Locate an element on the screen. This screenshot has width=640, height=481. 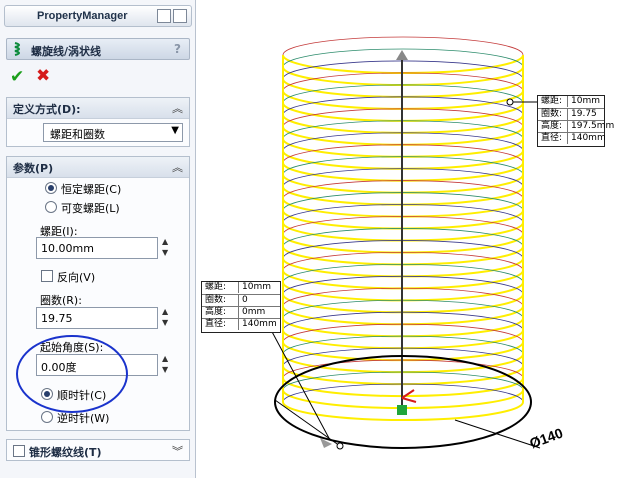
revolutions-stepper: ▲ ▼ is located at coordinates (167, 318).